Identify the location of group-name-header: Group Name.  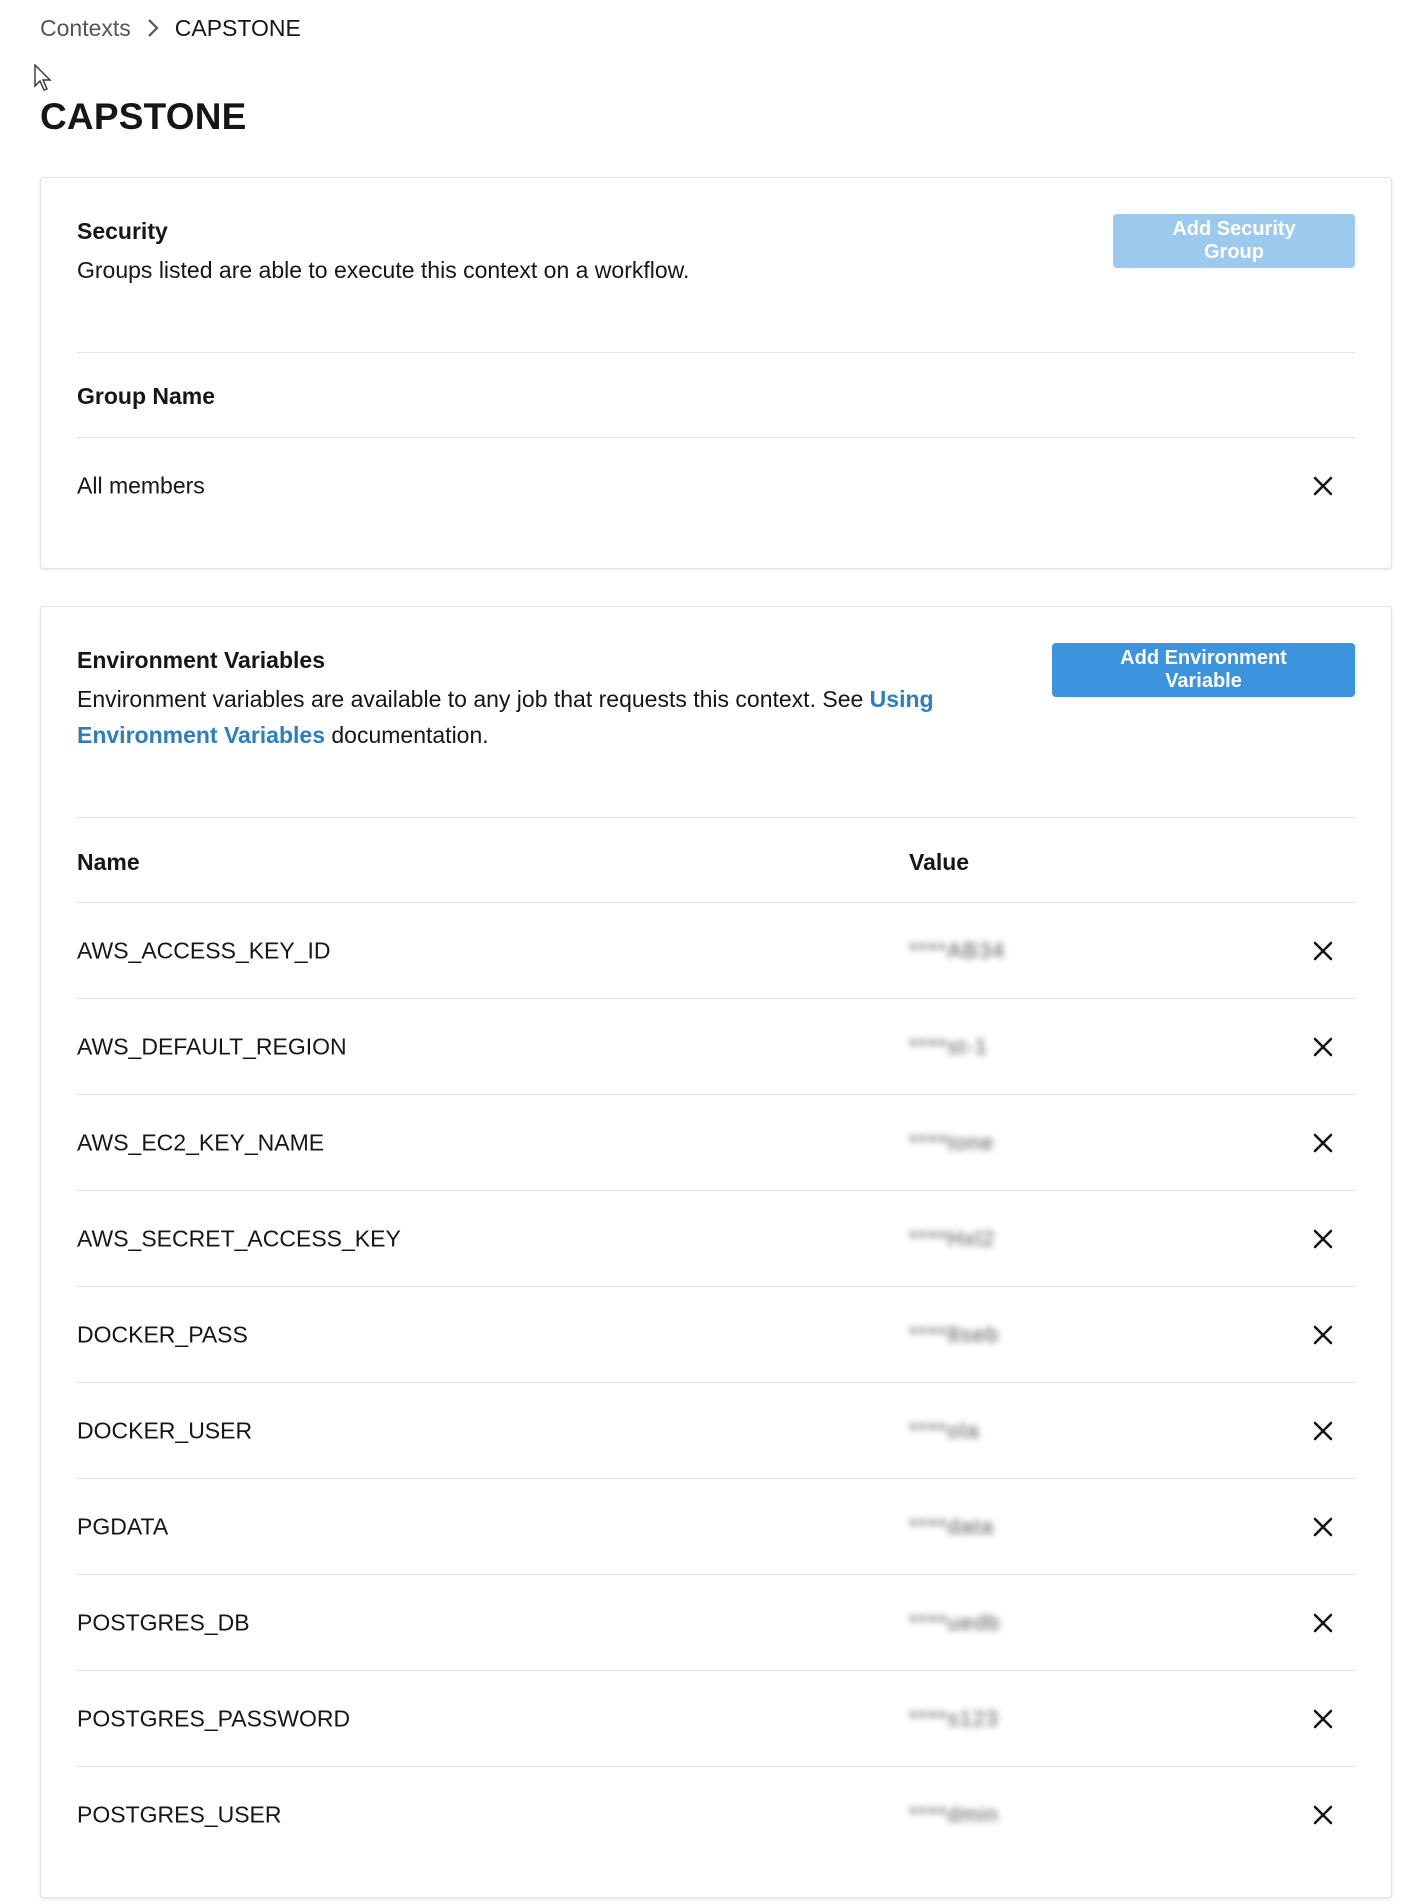
(146, 396).